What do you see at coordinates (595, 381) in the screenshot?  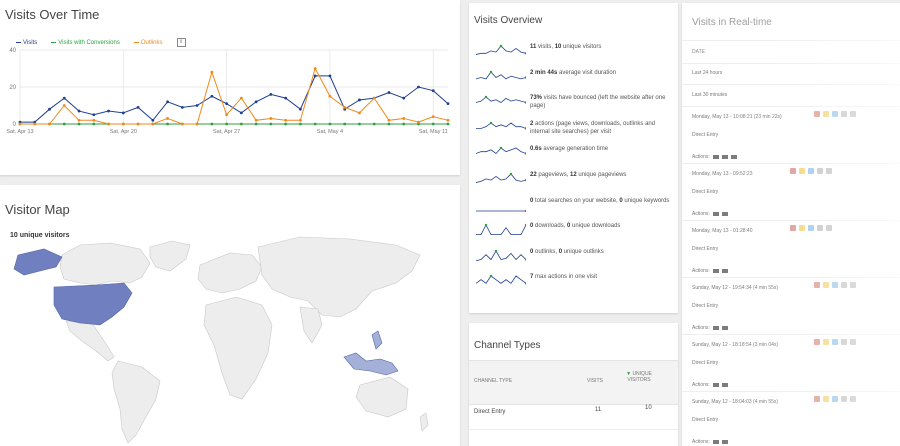 I see `col-visits: VISITS` at bounding box center [595, 381].